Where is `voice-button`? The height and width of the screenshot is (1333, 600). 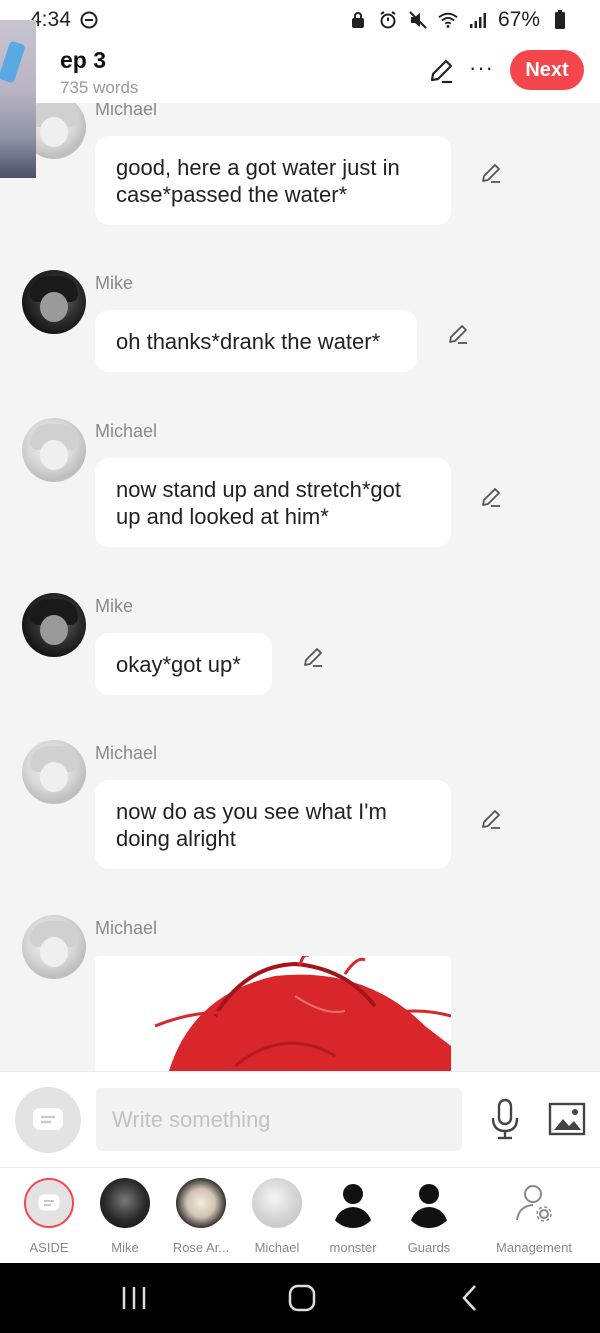
voice-button is located at coordinates (505, 1119).